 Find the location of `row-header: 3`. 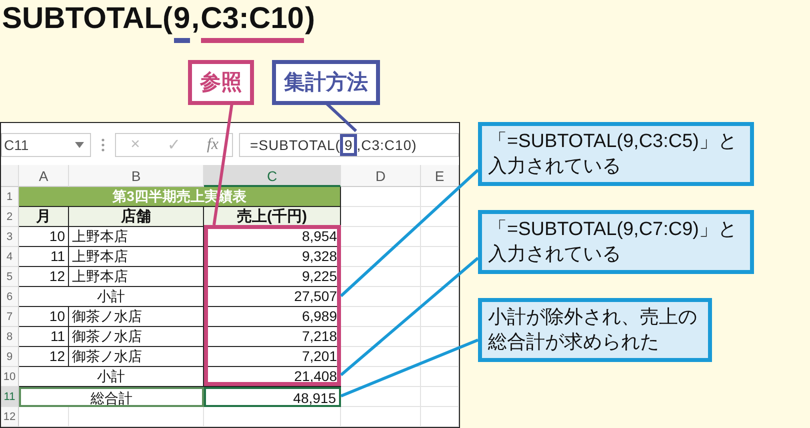

row-header: 3 is located at coordinates (10, 236).